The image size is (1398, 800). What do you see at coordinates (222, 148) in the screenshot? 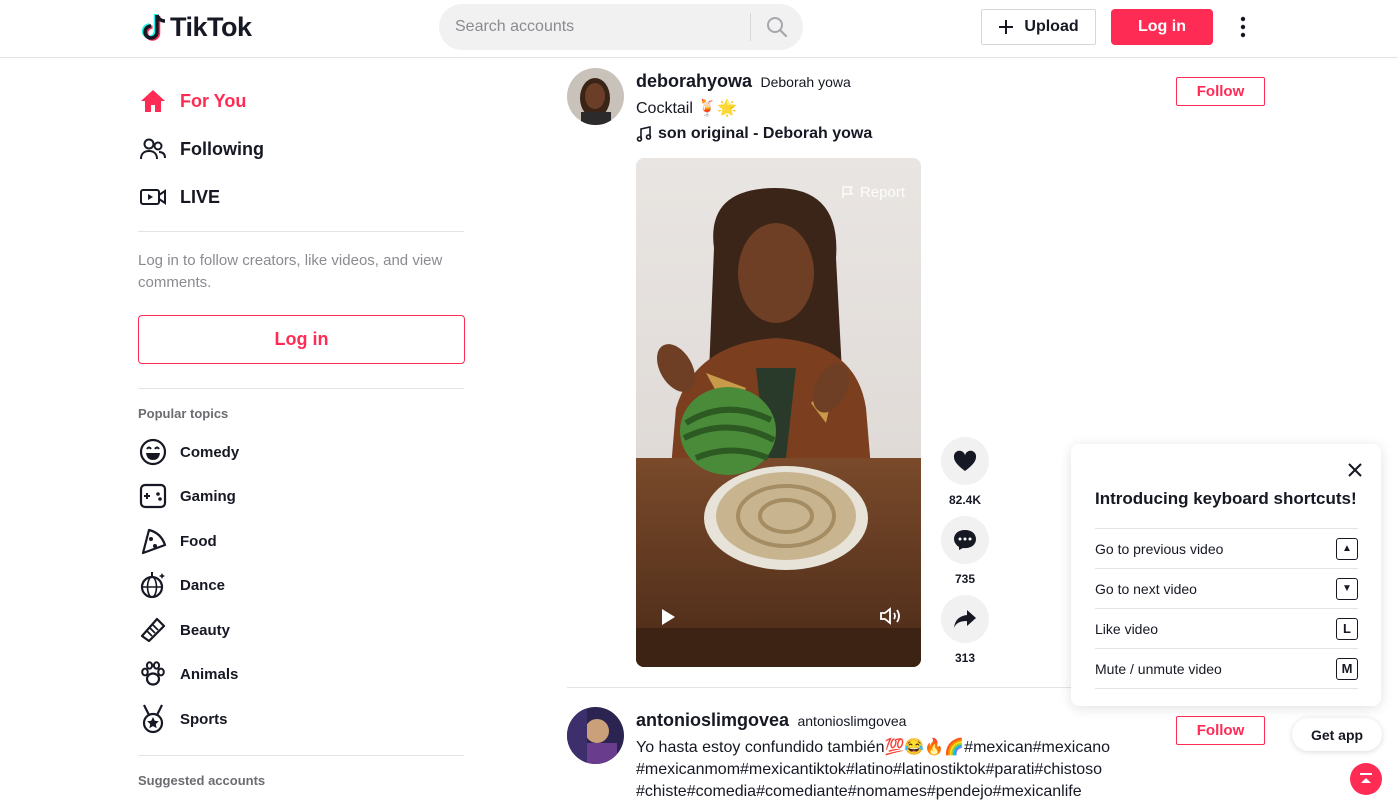
I see `nav-label: Following` at bounding box center [222, 148].